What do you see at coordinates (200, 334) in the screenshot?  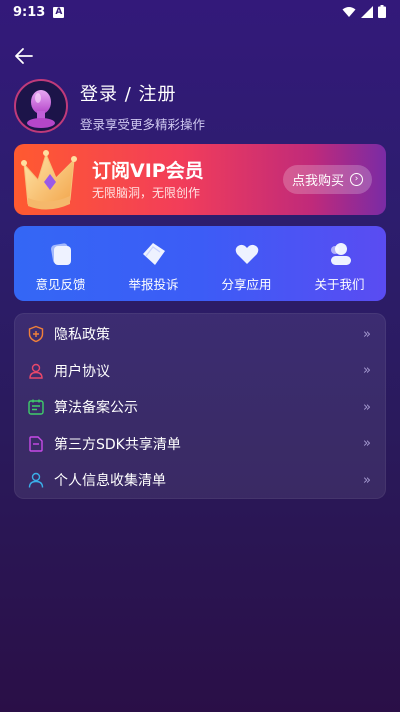 I see `menu-item-privacy-policy: 隐私政策 »` at bounding box center [200, 334].